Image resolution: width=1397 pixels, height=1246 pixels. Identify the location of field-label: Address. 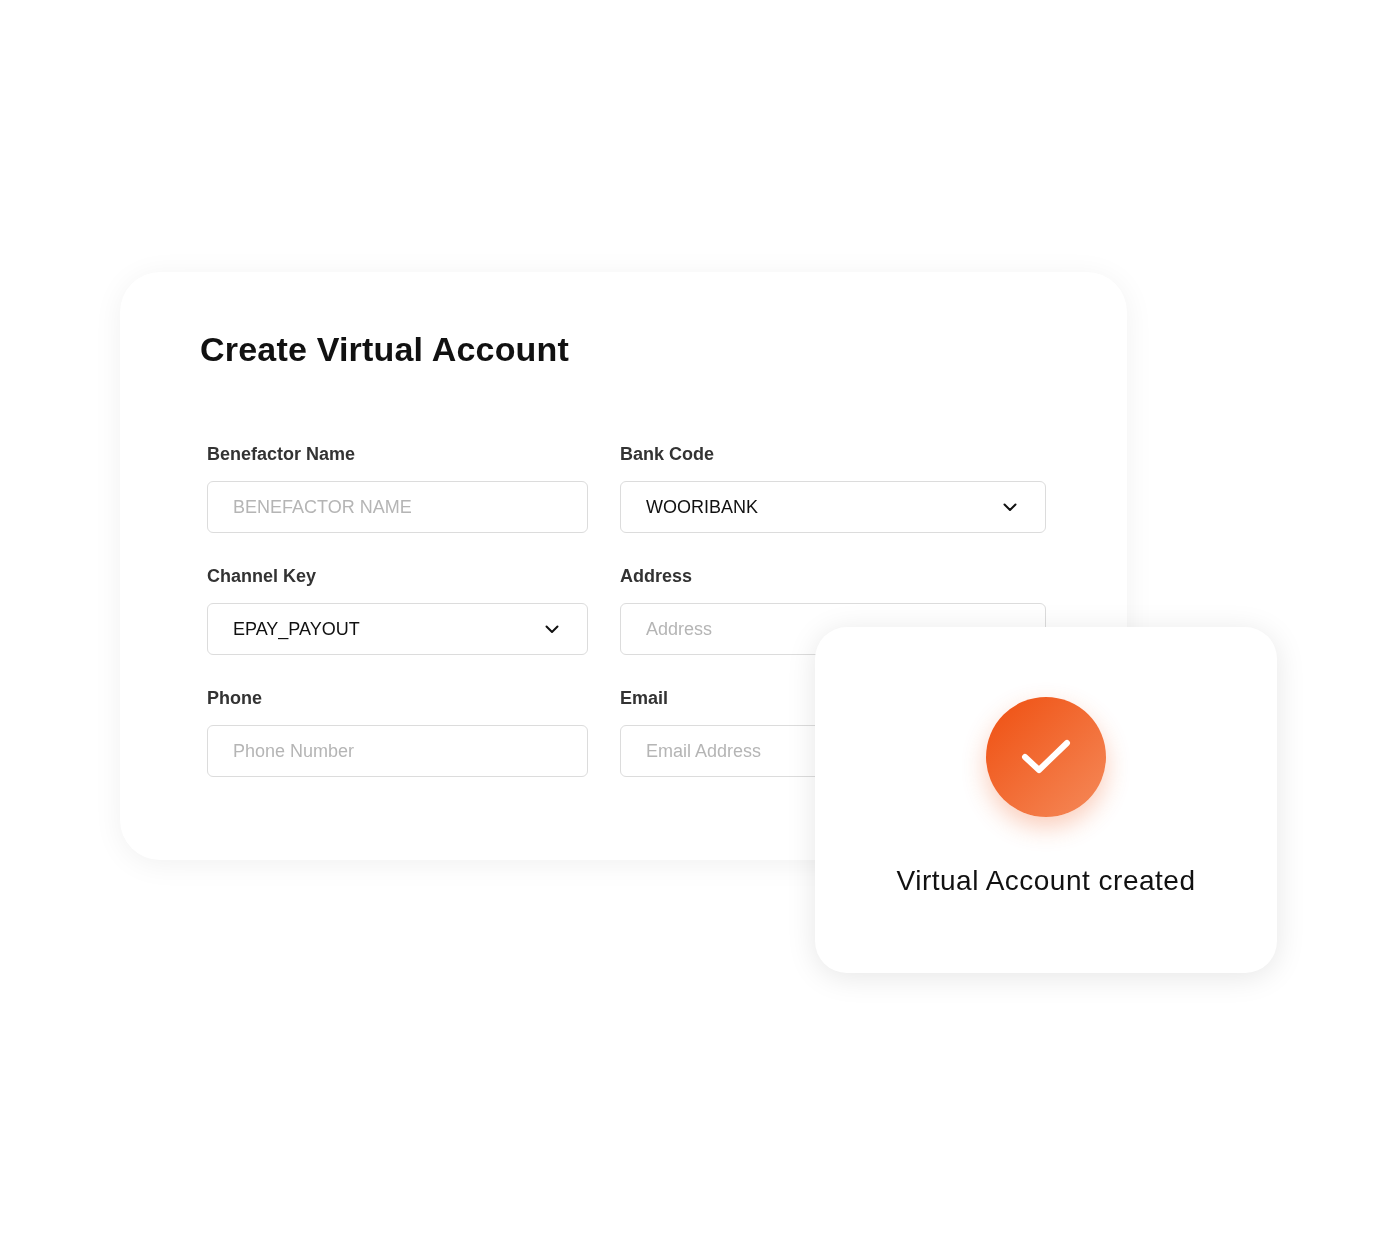
(657, 576).